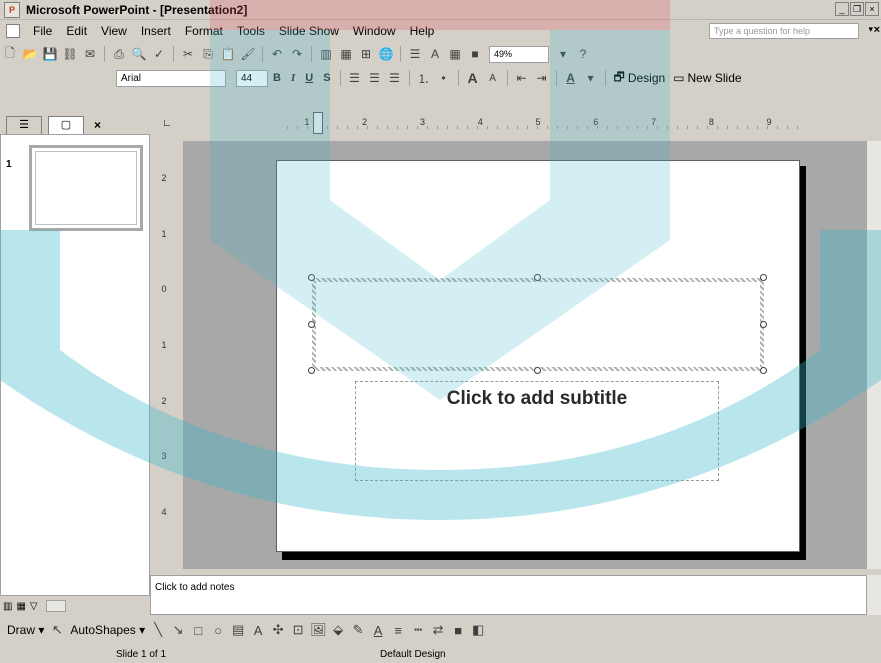 This screenshot has height=663, width=881. I want to click on italic-button: I, so click(293, 78).